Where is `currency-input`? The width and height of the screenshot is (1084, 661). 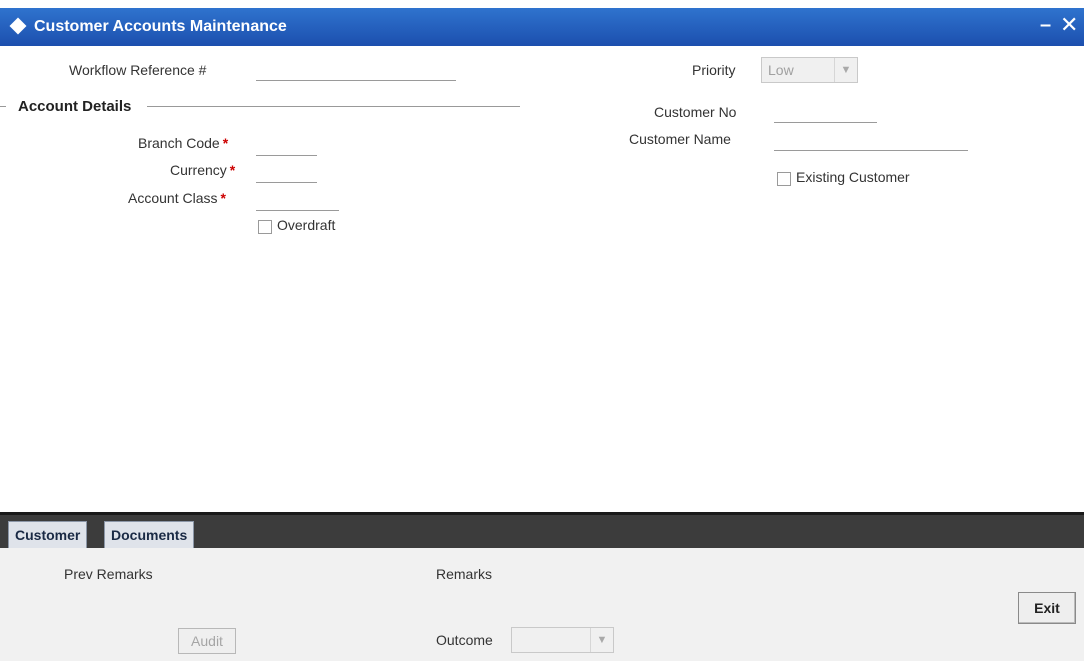
currency-input is located at coordinates (286, 172).